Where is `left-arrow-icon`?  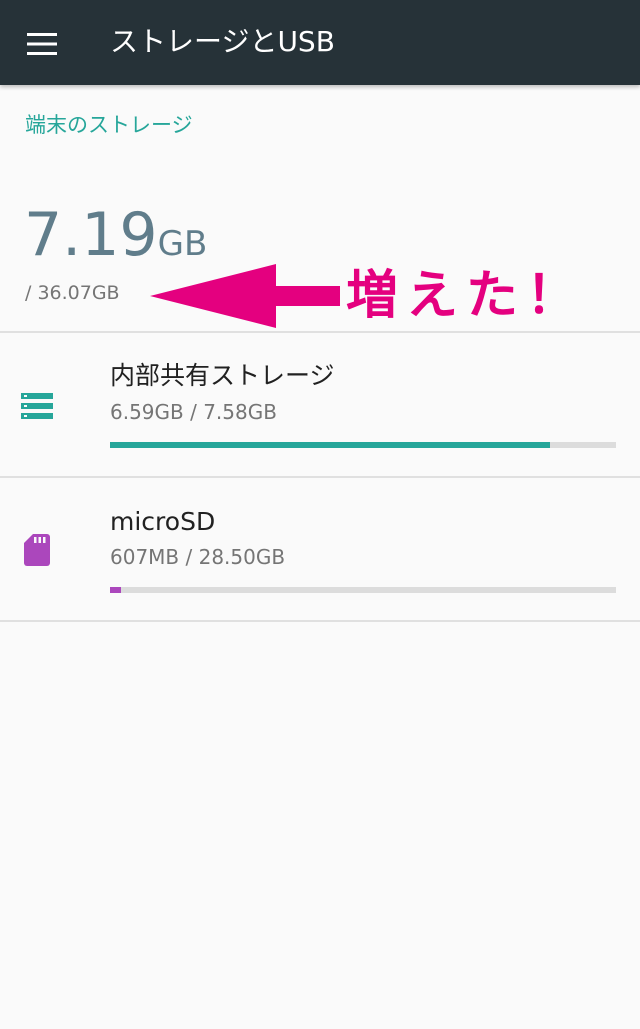 left-arrow-icon is located at coordinates (245, 296).